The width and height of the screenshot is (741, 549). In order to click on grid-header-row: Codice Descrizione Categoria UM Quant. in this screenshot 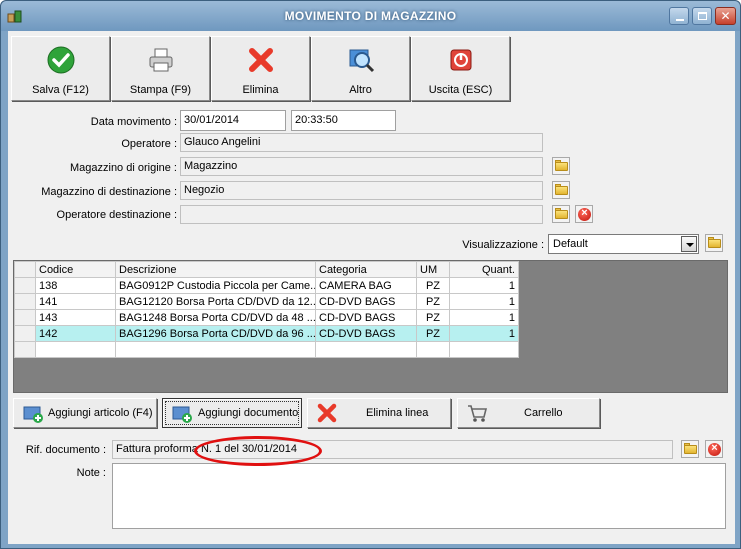, I will do `click(266, 269)`.